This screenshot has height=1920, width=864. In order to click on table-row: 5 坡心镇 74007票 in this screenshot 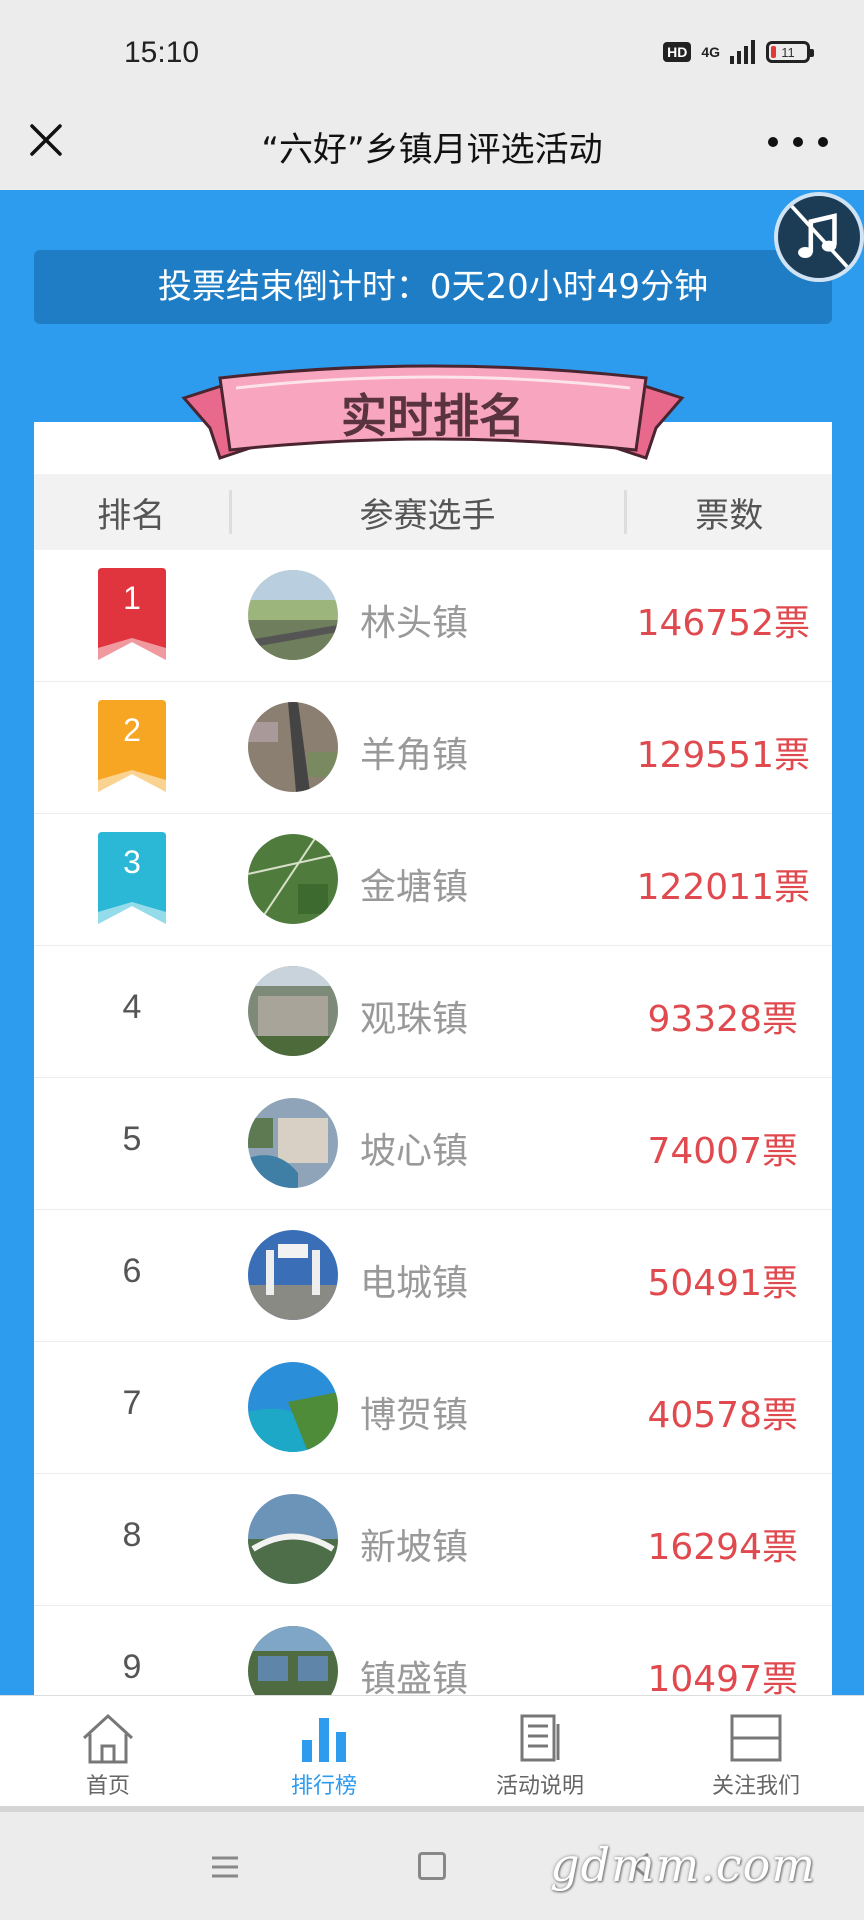, I will do `click(433, 1144)`.